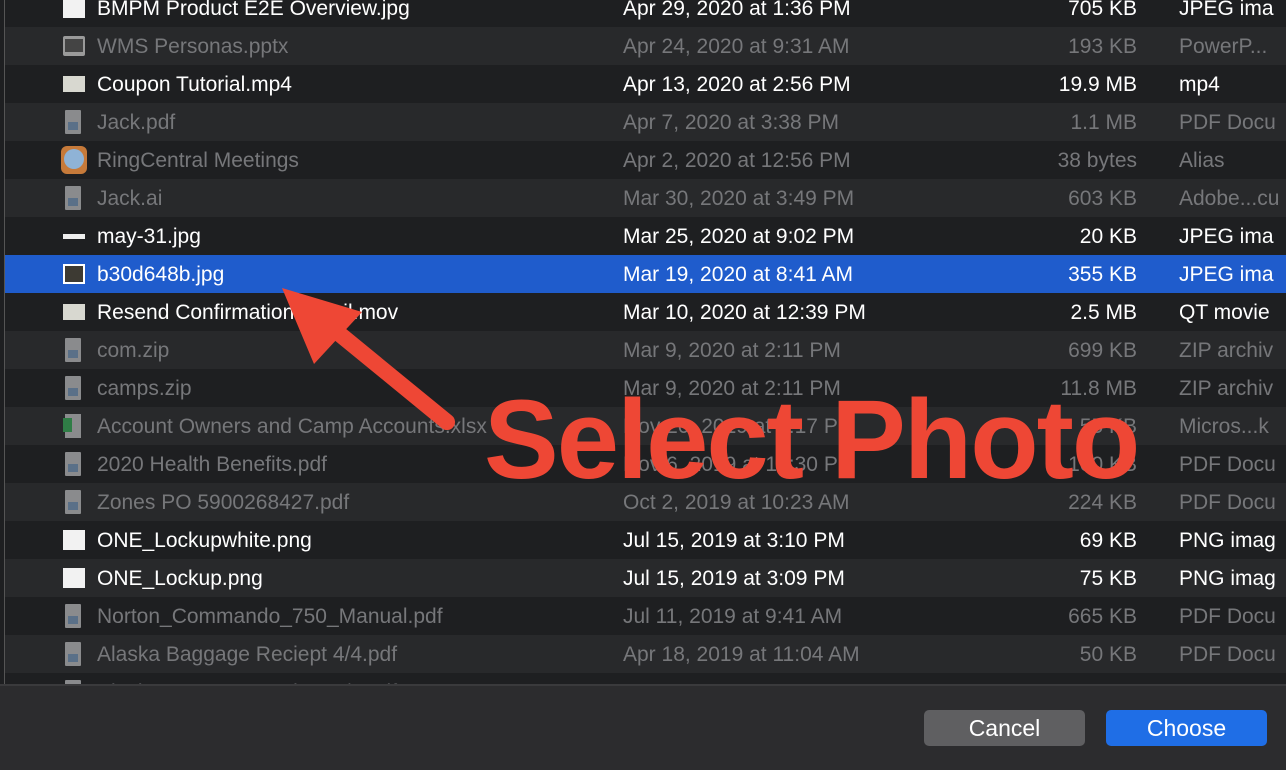 The width and height of the screenshot is (1286, 770). Describe the element at coordinates (739, 236) in the screenshot. I see `file-date-modified: Mar 25, 2020 at 9:02 PM` at that location.